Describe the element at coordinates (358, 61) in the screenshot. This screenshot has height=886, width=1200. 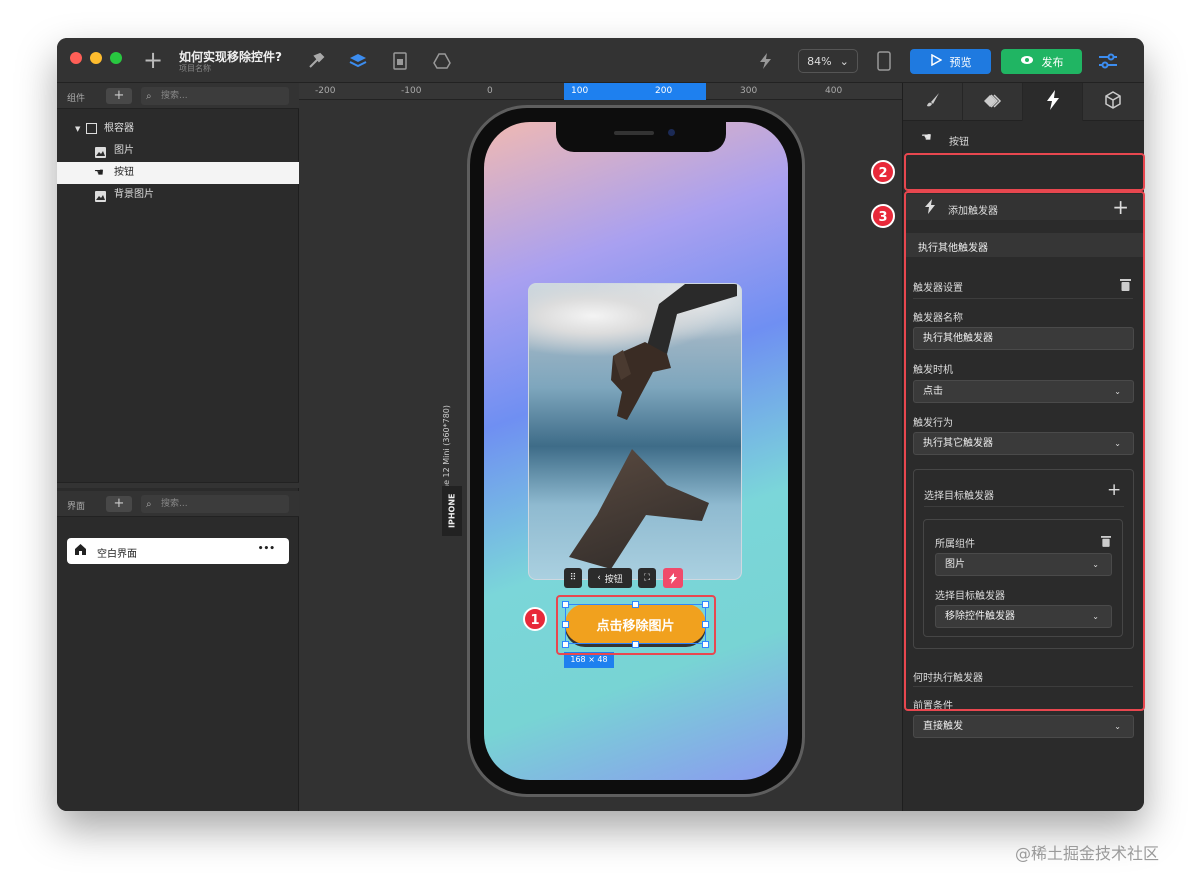
I see `layers-icon` at that location.